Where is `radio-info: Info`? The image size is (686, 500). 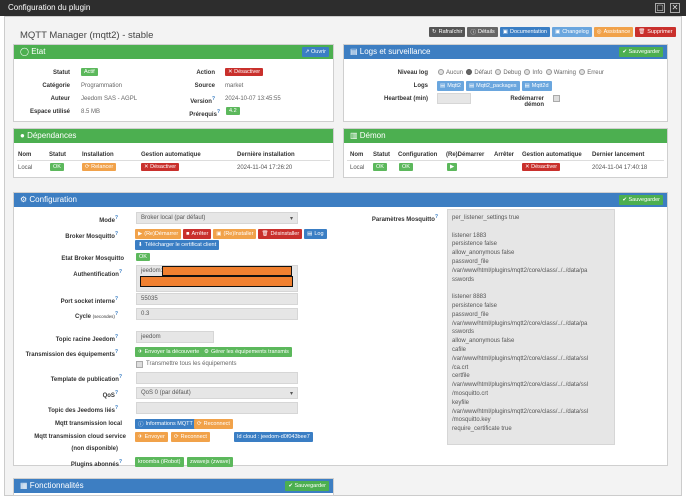
radio-info: Info is located at coordinates (533, 72).